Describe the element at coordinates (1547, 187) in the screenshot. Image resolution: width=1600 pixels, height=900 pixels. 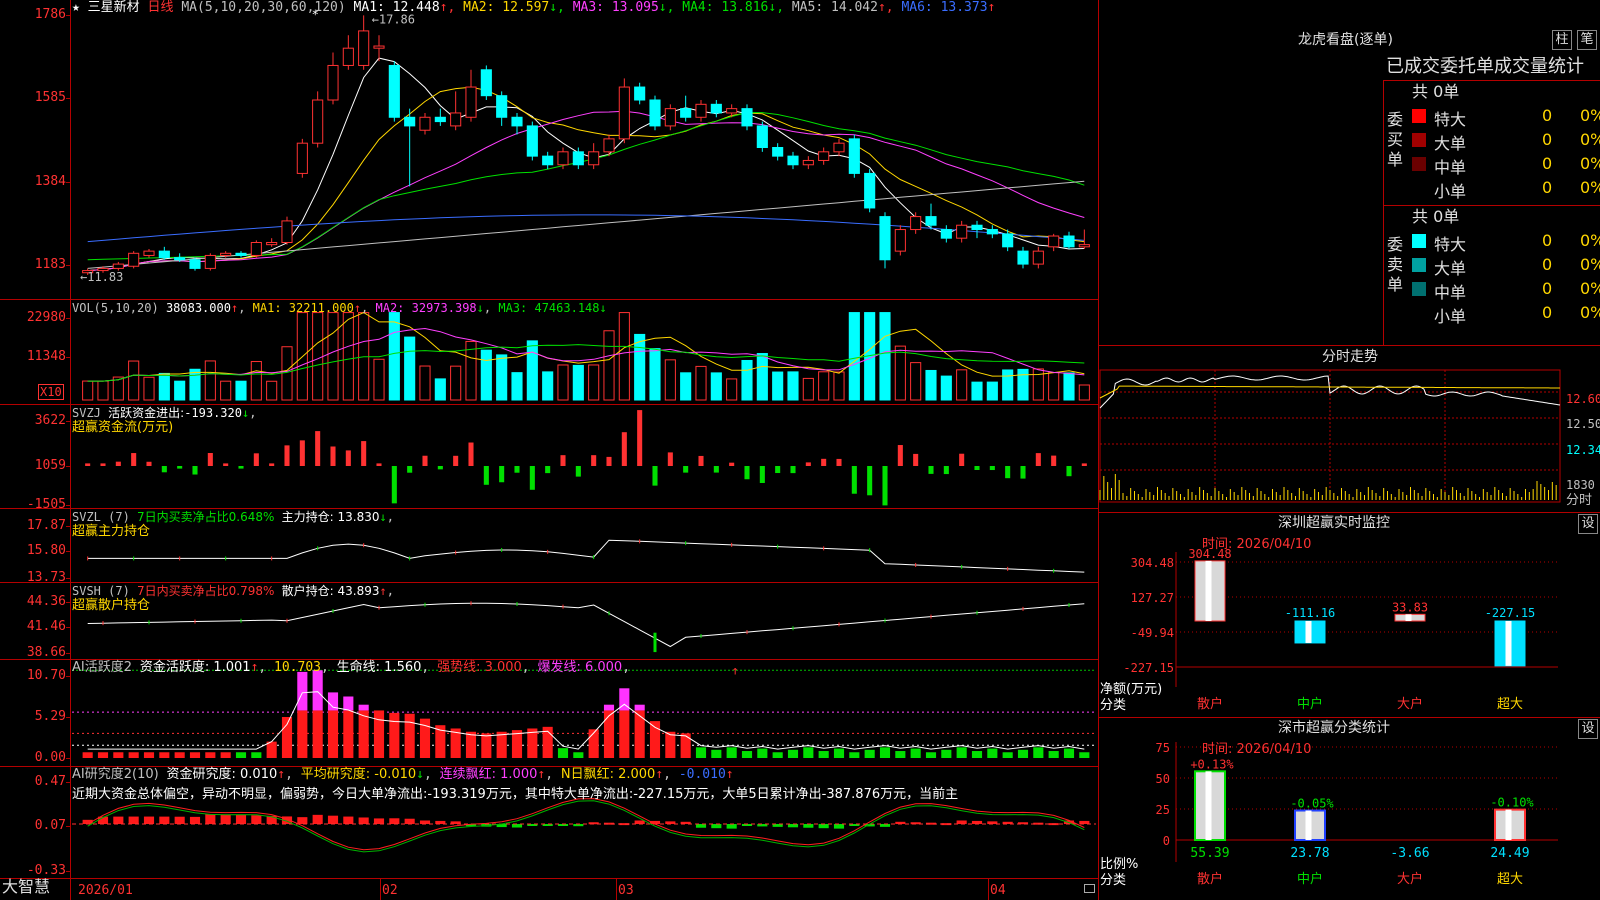
I see `buy-count: 0` at that location.